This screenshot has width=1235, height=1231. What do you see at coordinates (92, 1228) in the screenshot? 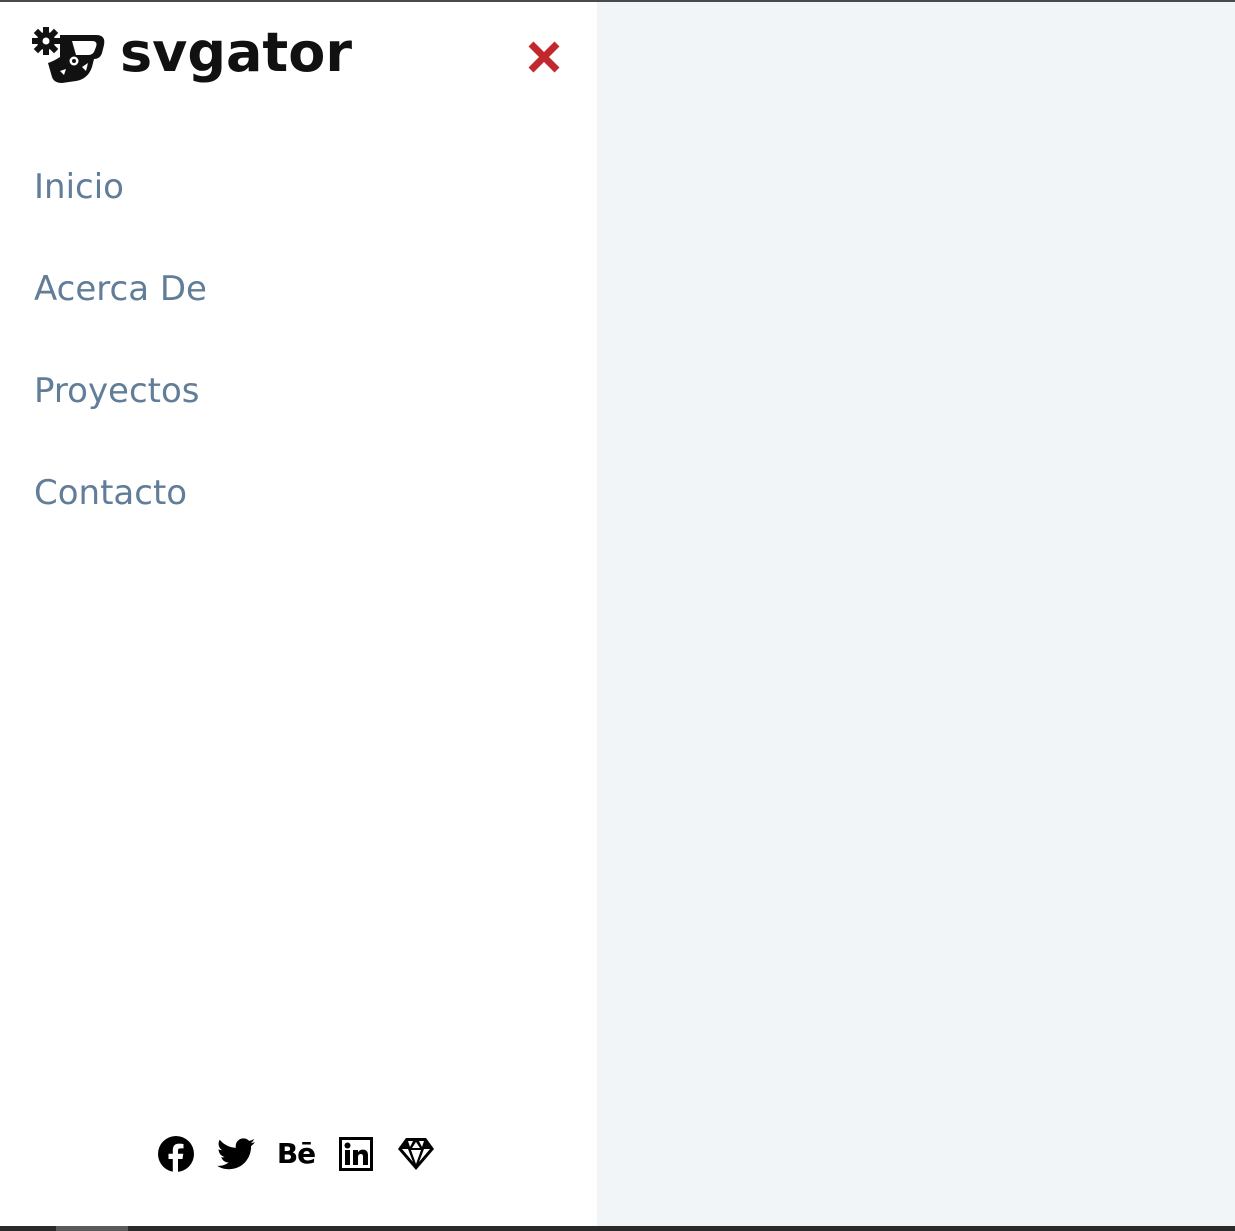
I see `scrollbar-thumb` at bounding box center [92, 1228].